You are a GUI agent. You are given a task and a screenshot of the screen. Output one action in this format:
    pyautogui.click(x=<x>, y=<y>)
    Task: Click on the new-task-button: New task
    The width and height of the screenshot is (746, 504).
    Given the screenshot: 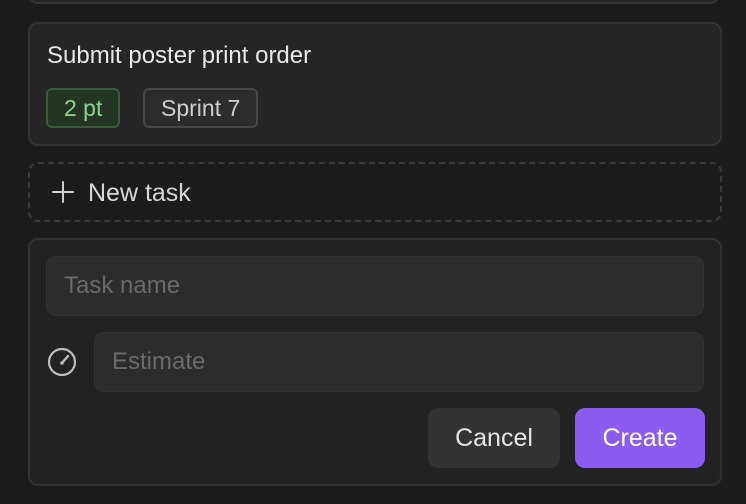 What is the action you would take?
    pyautogui.click(x=375, y=192)
    